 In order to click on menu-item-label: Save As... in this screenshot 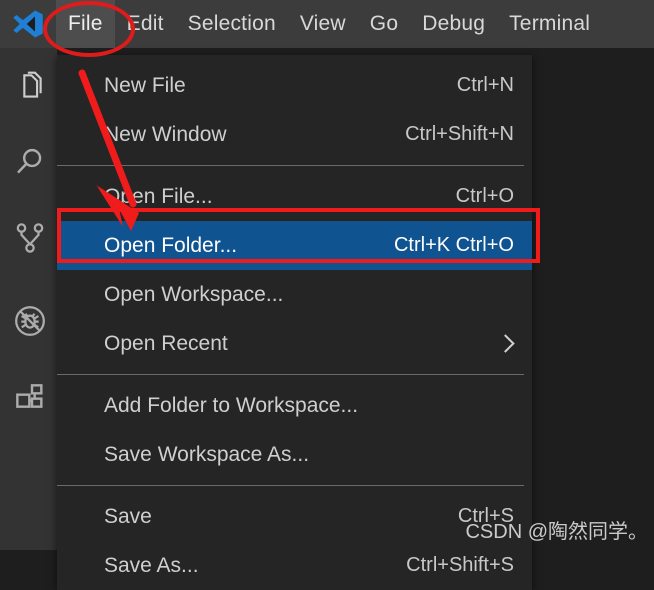, I will do `click(151, 565)`.